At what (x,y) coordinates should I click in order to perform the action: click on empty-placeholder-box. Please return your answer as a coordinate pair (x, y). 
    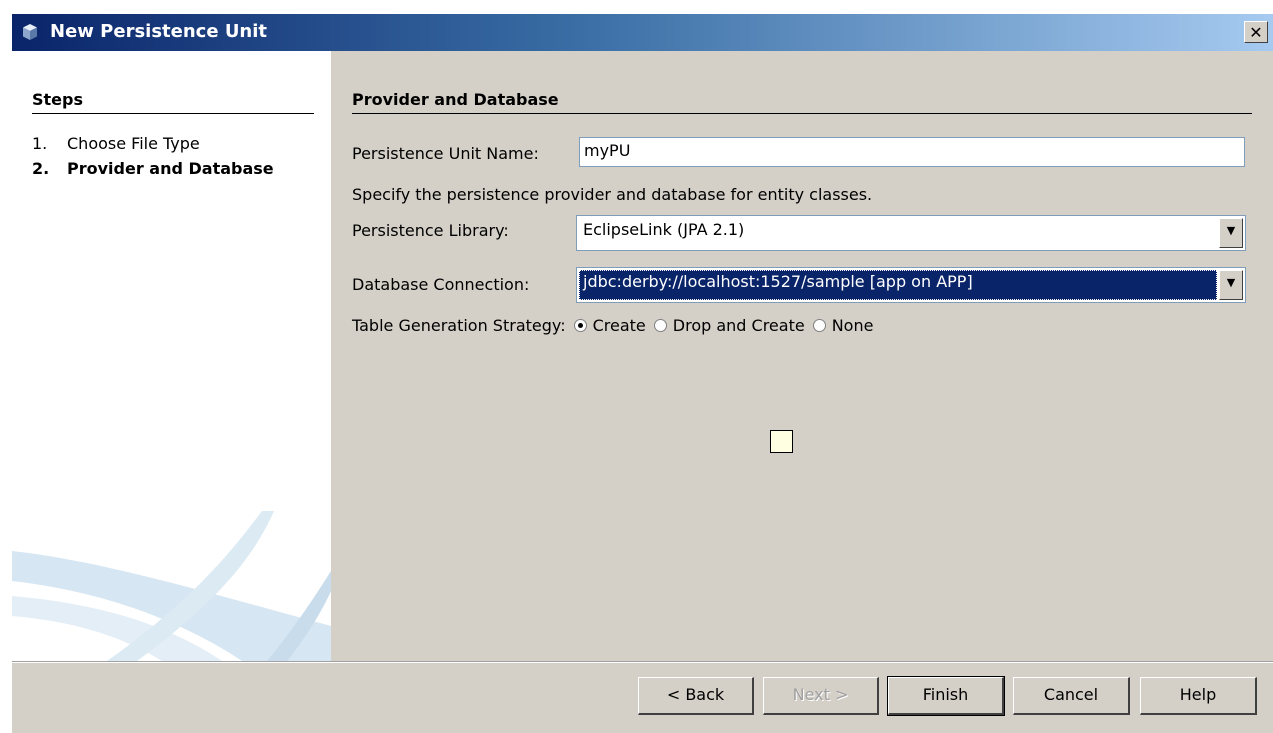
    Looking at the image, I should click on (781, 441).